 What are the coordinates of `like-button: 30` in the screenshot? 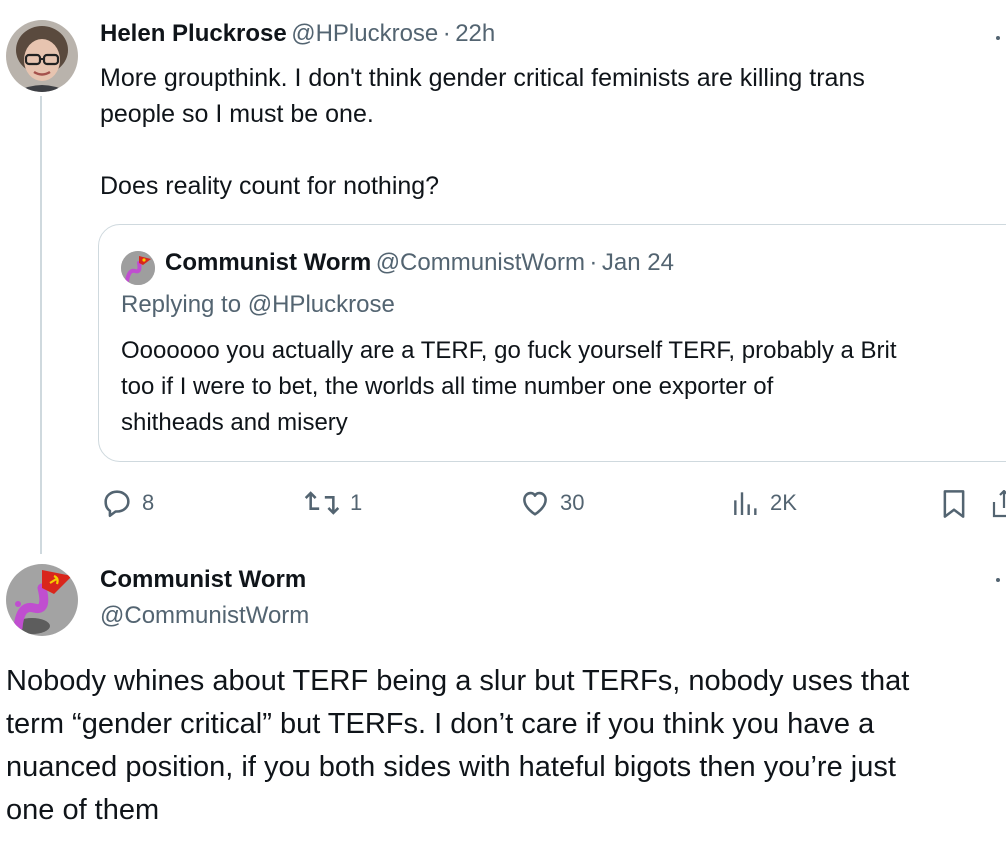 It's located at (551, 503).